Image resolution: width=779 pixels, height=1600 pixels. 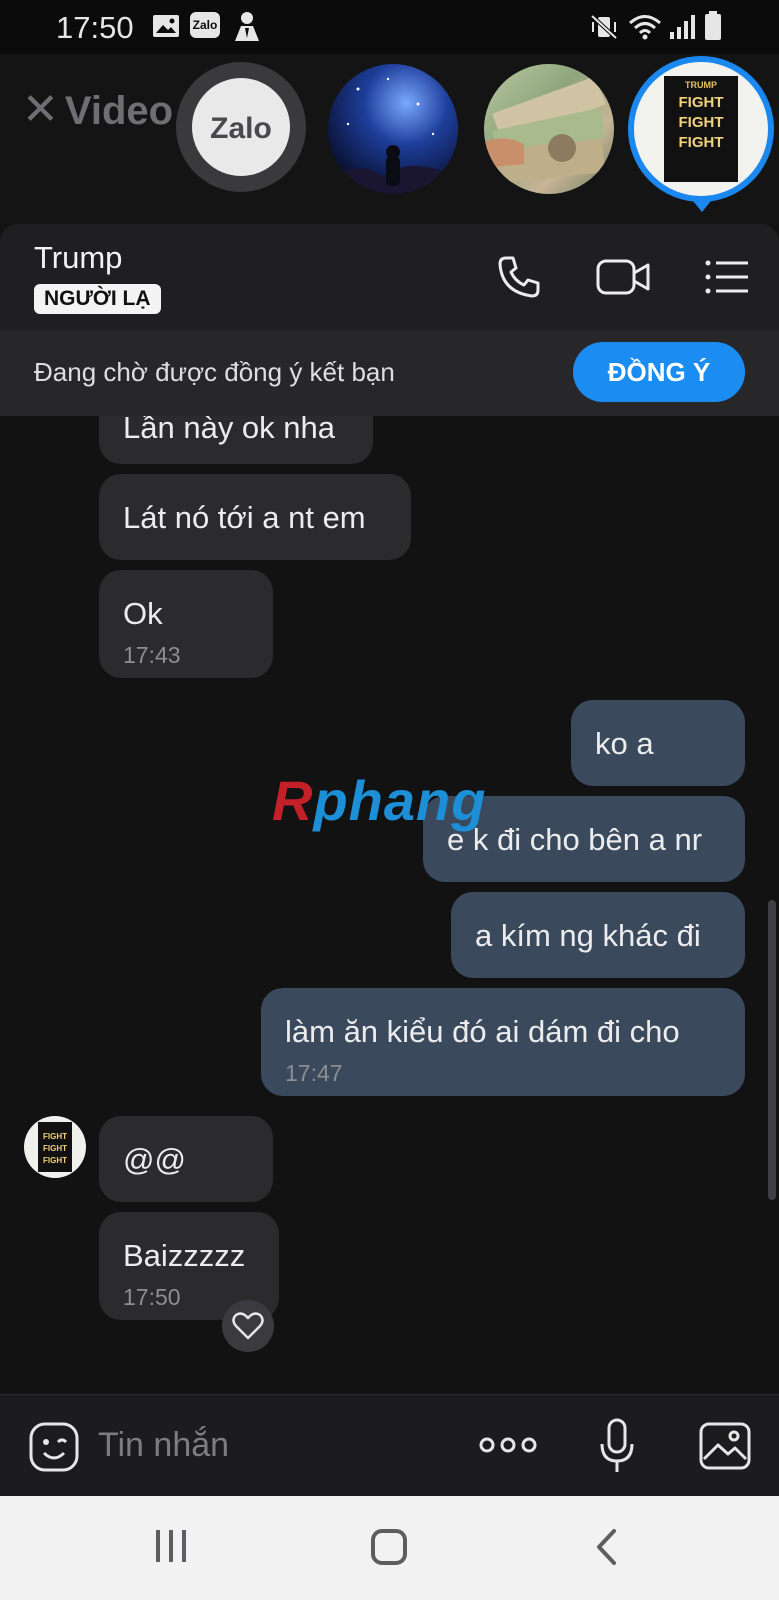 I want to click on video-call-icon, so click(x=623, y=277).